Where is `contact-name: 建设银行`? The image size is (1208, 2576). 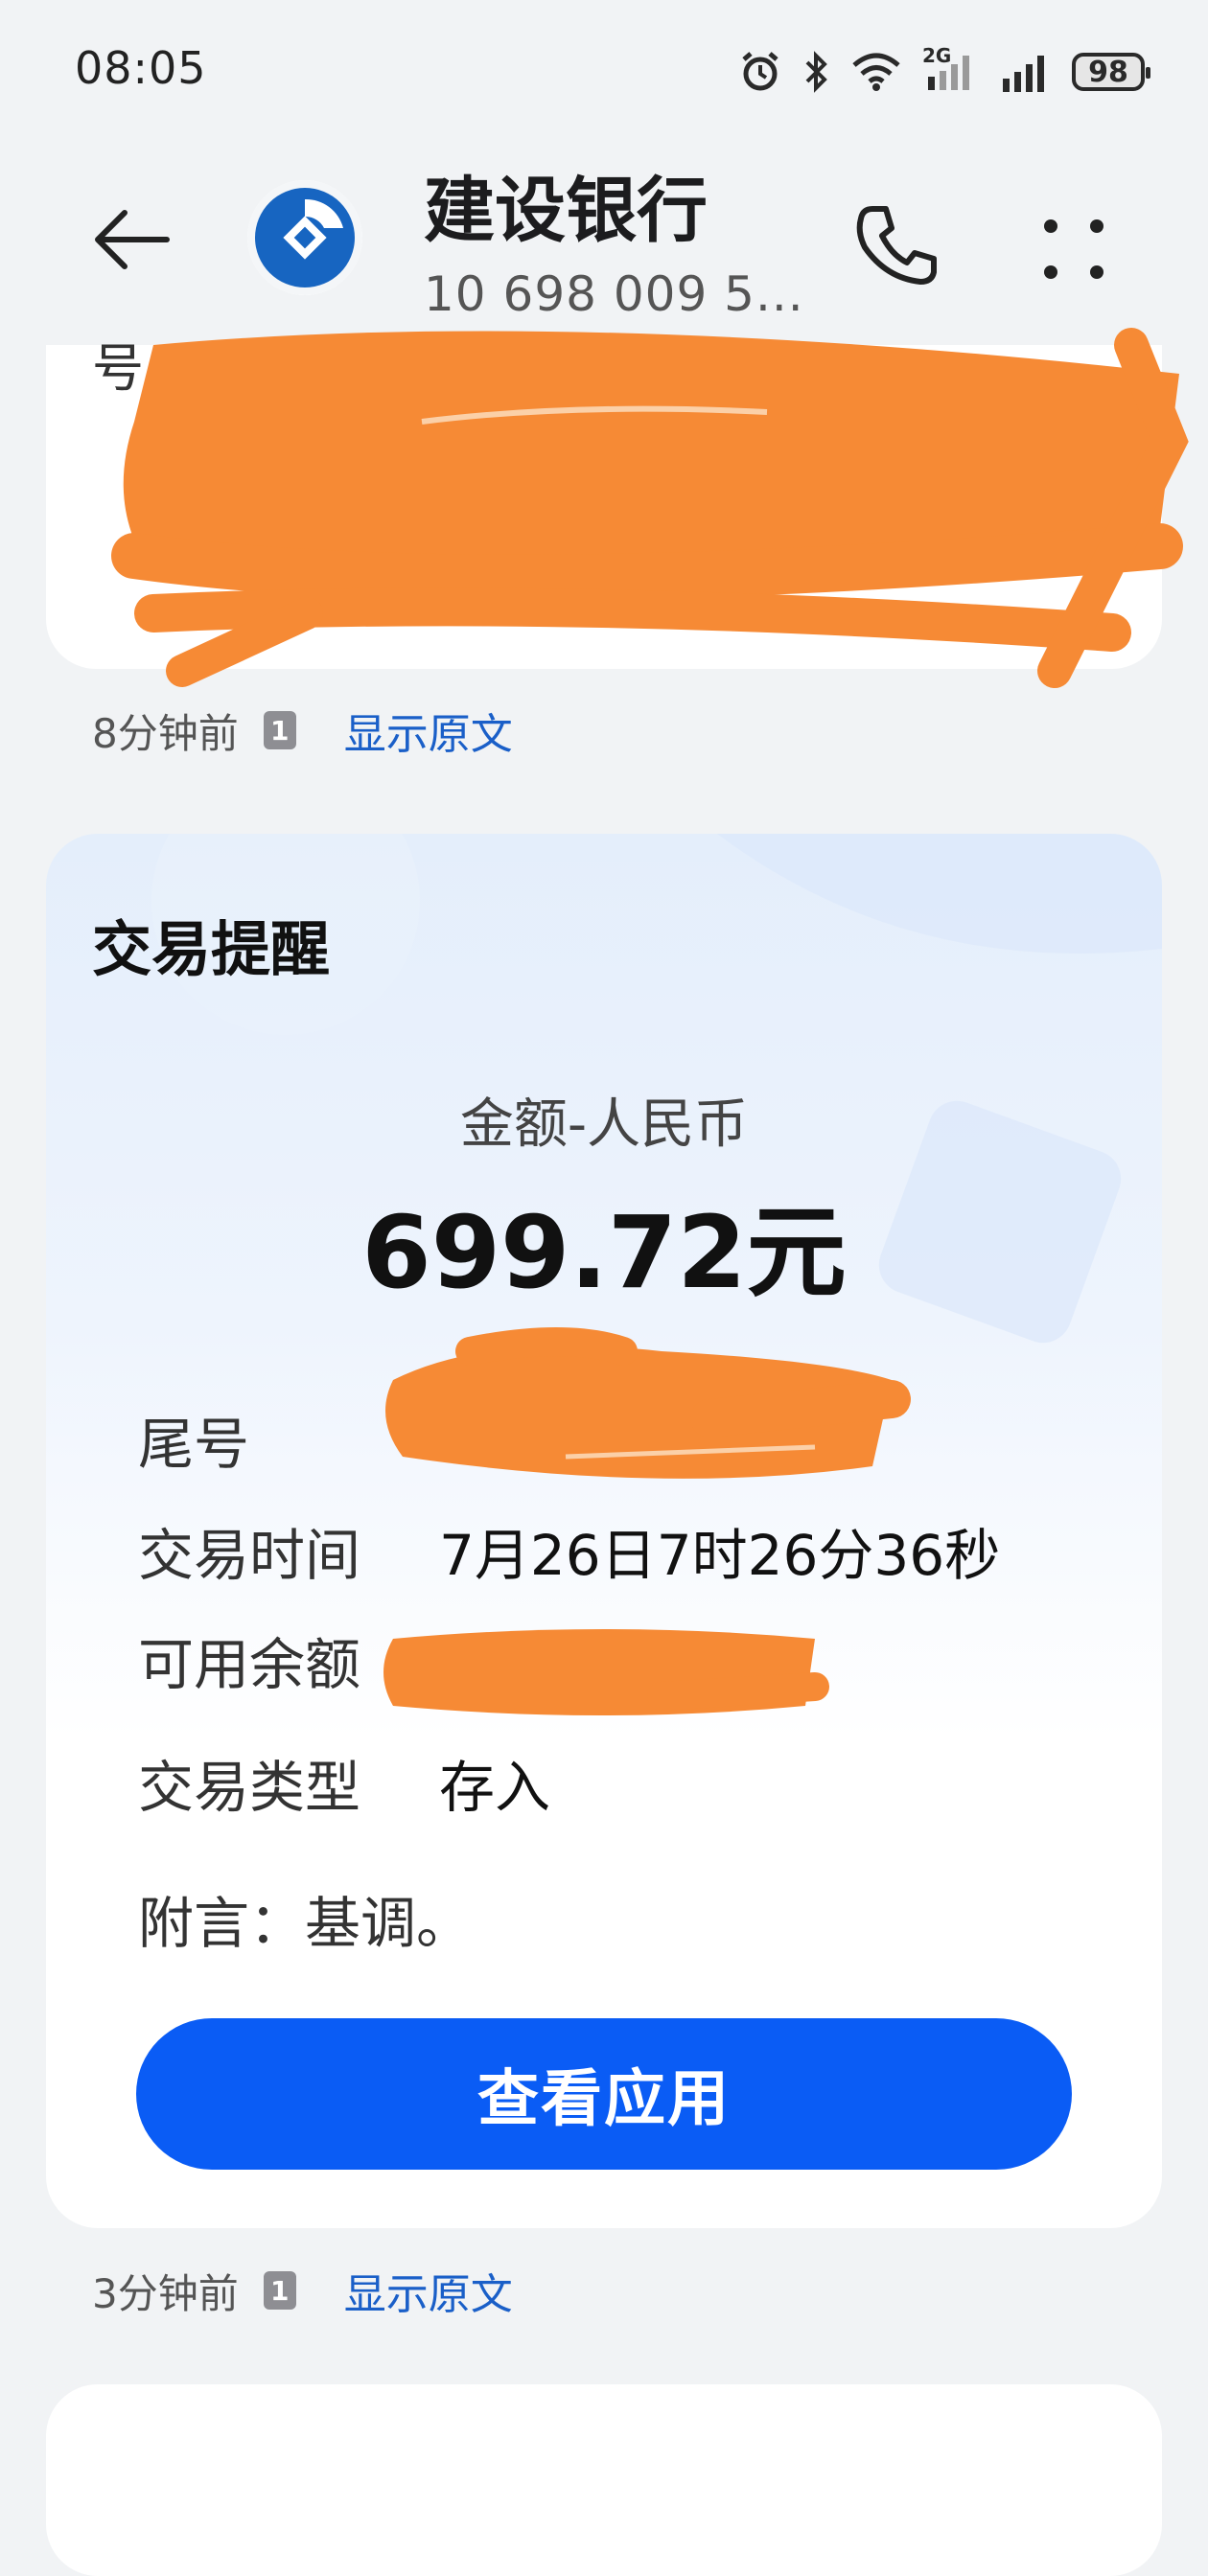 contact-name: 建设银行 is located at coordinates (566, 211).